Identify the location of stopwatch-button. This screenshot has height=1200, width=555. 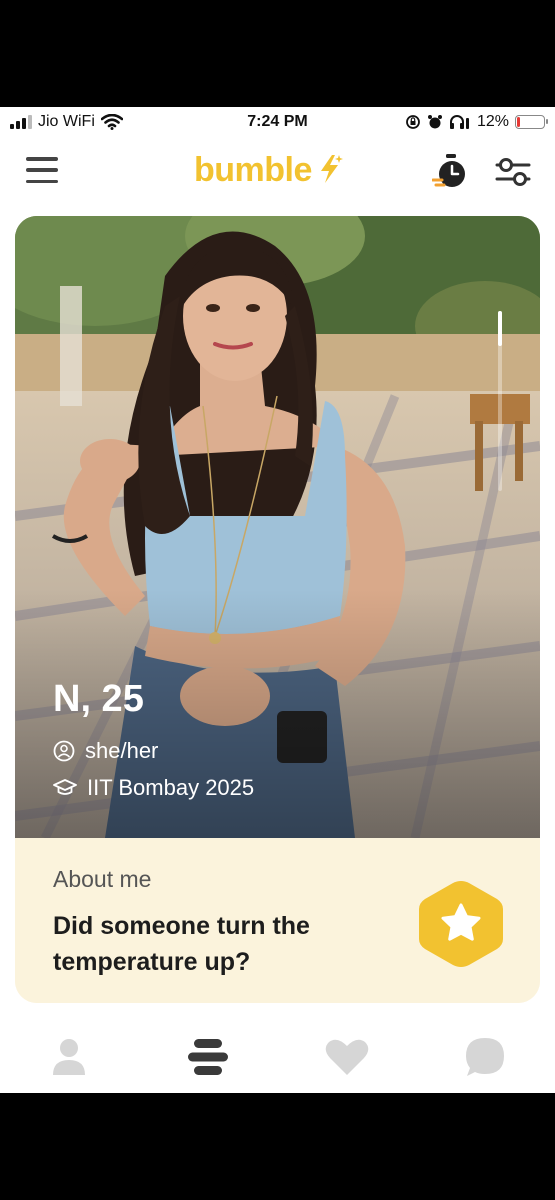
(450, 172).